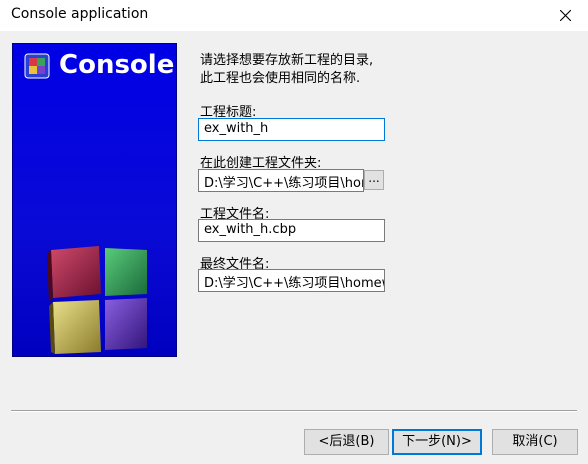  Describe the element at coordinates (97, 300) in the screenshot. I see `cubes-graphic` at that location.